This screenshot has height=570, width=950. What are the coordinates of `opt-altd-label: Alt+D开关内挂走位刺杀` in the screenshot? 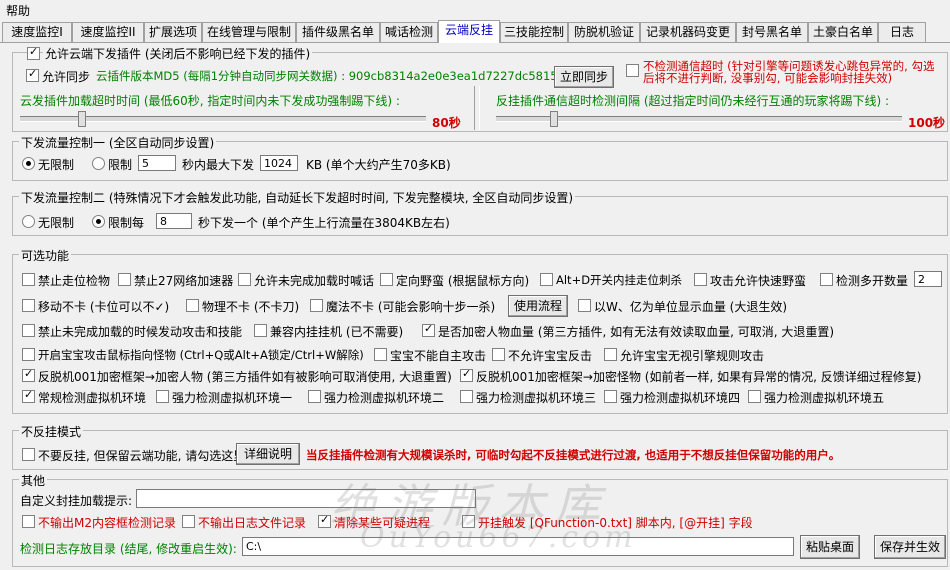 It's located at (619, 280).